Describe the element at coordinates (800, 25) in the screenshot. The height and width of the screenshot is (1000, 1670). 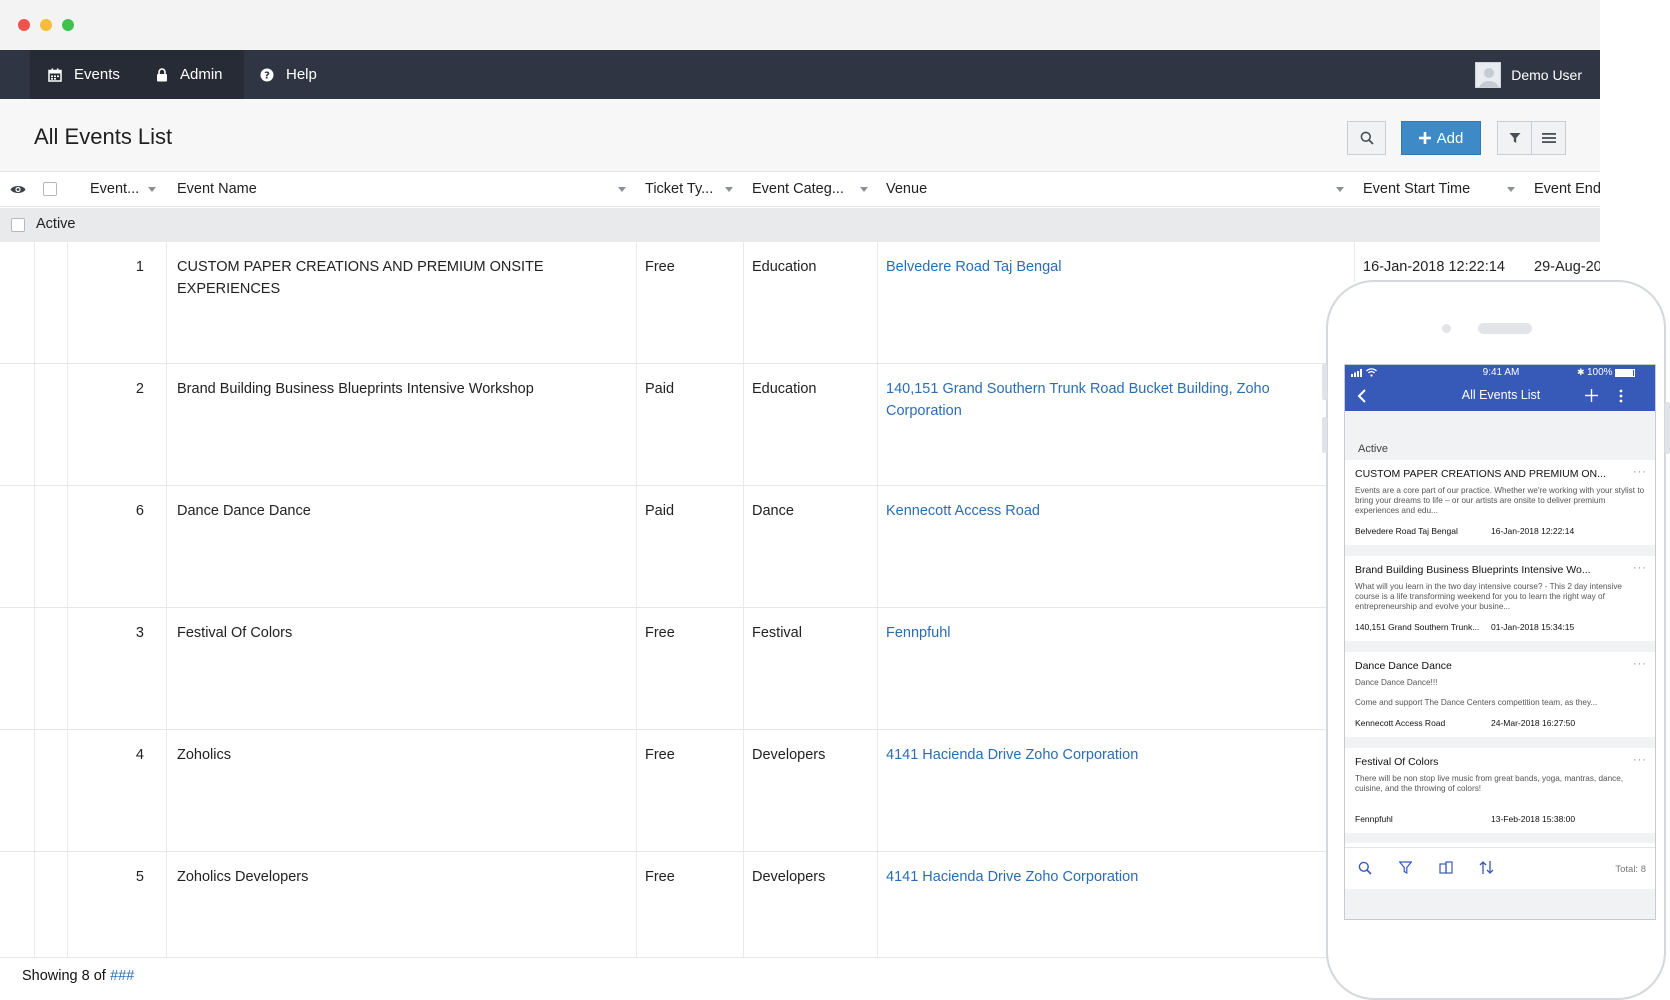
I see `window-chrome` at that location.